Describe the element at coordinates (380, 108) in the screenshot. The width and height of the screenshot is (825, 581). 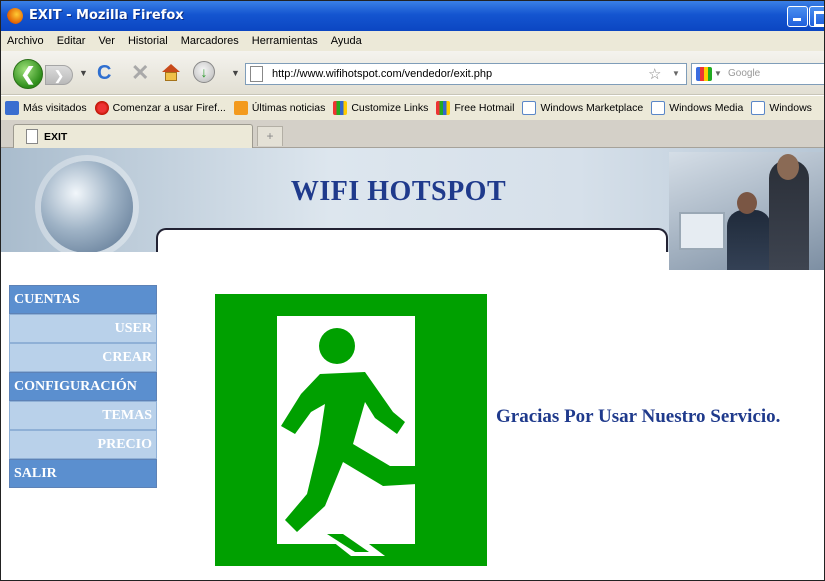
I see `bookmark-customize-links: Customize Links` at that location.